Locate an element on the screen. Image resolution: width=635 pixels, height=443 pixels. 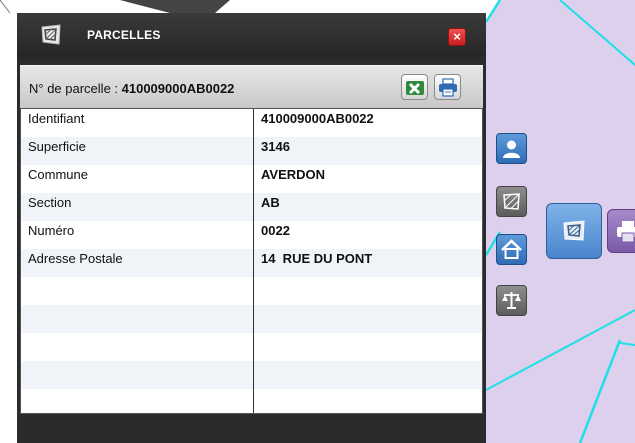
home-tool-button is located at coordinates (511, 249).